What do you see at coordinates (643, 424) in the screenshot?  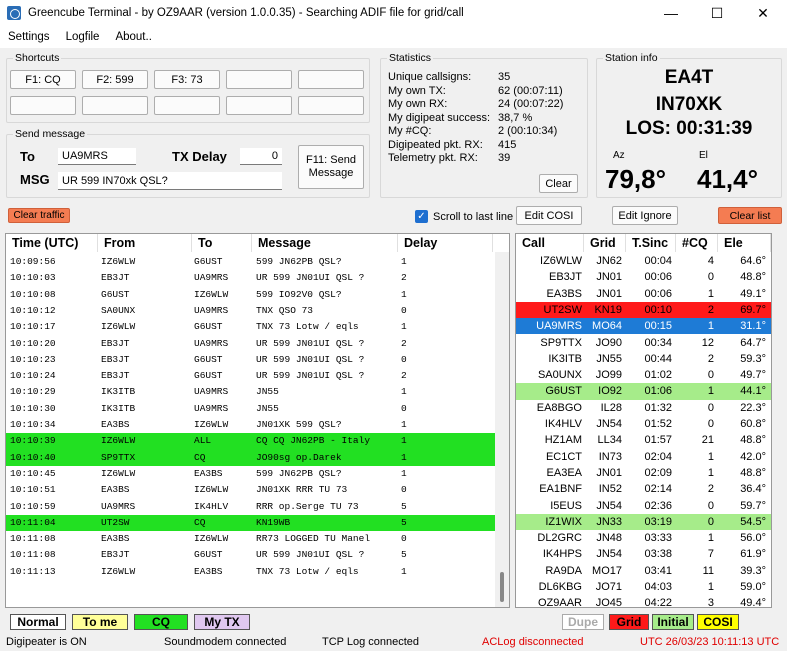 I see `callsign-row: IK4HLV JN54 01:52 0 60.8°` at bounding box center [643, 424].